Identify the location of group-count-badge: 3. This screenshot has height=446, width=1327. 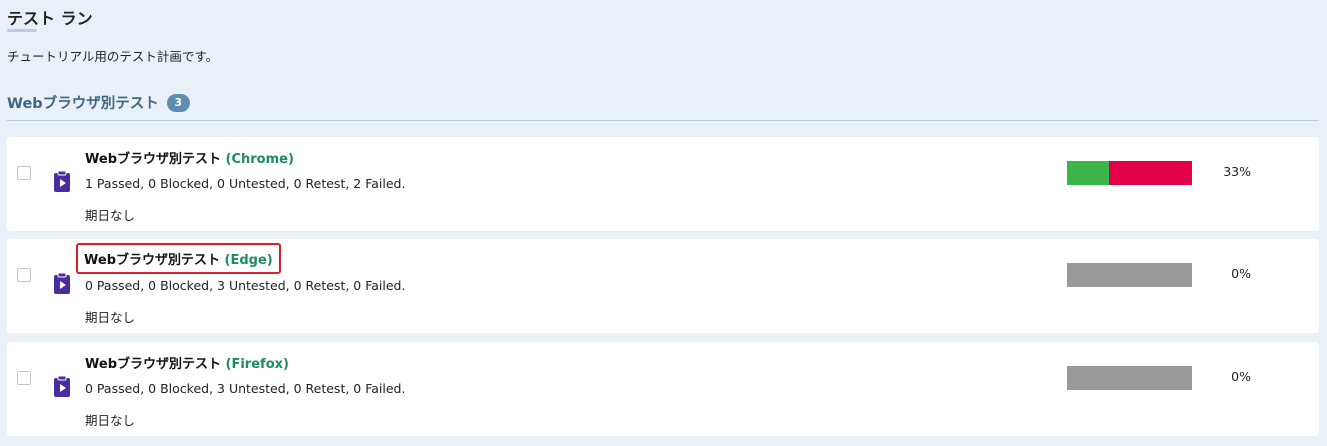
(178, 102).